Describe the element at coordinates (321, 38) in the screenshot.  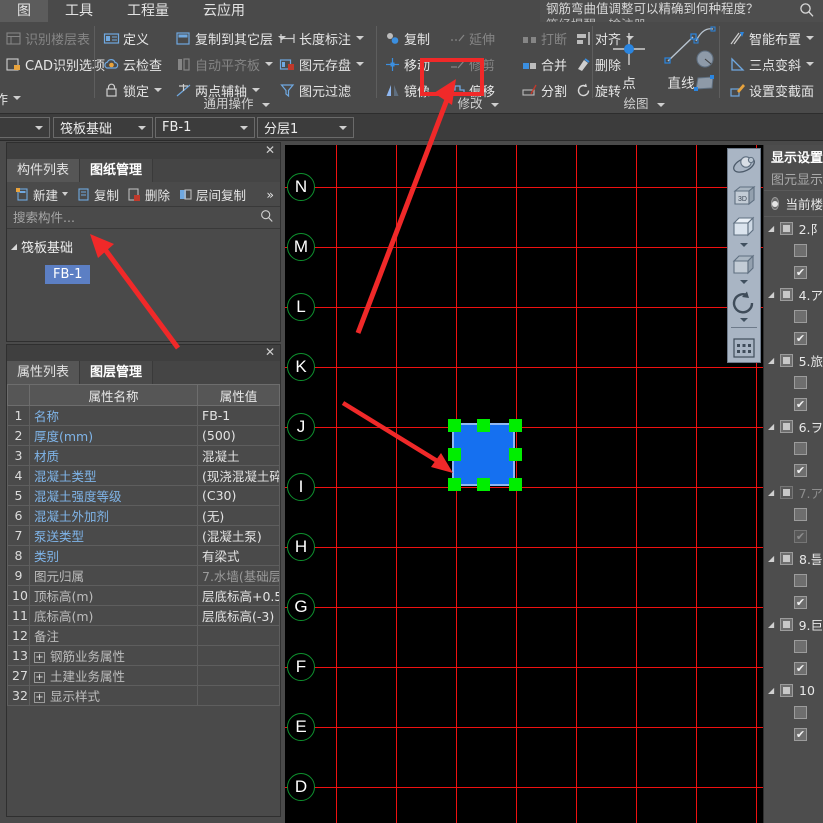
I see `ribbon-btn-length-dimension: 长度标注` at that location.